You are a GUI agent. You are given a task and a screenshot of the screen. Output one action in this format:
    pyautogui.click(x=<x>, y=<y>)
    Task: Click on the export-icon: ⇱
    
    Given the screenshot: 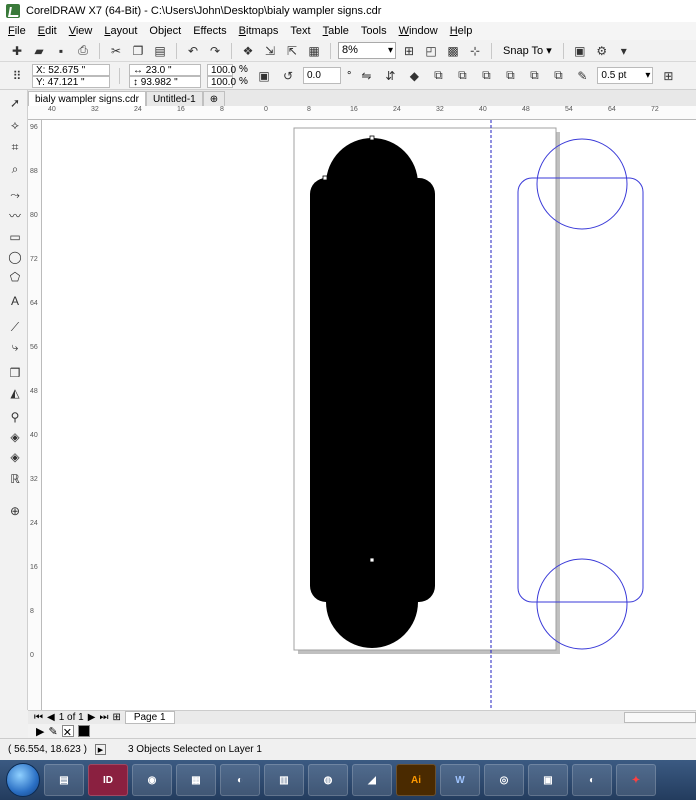 What is the action you would take?
    pyautogui.click(x=292, y=51)
    